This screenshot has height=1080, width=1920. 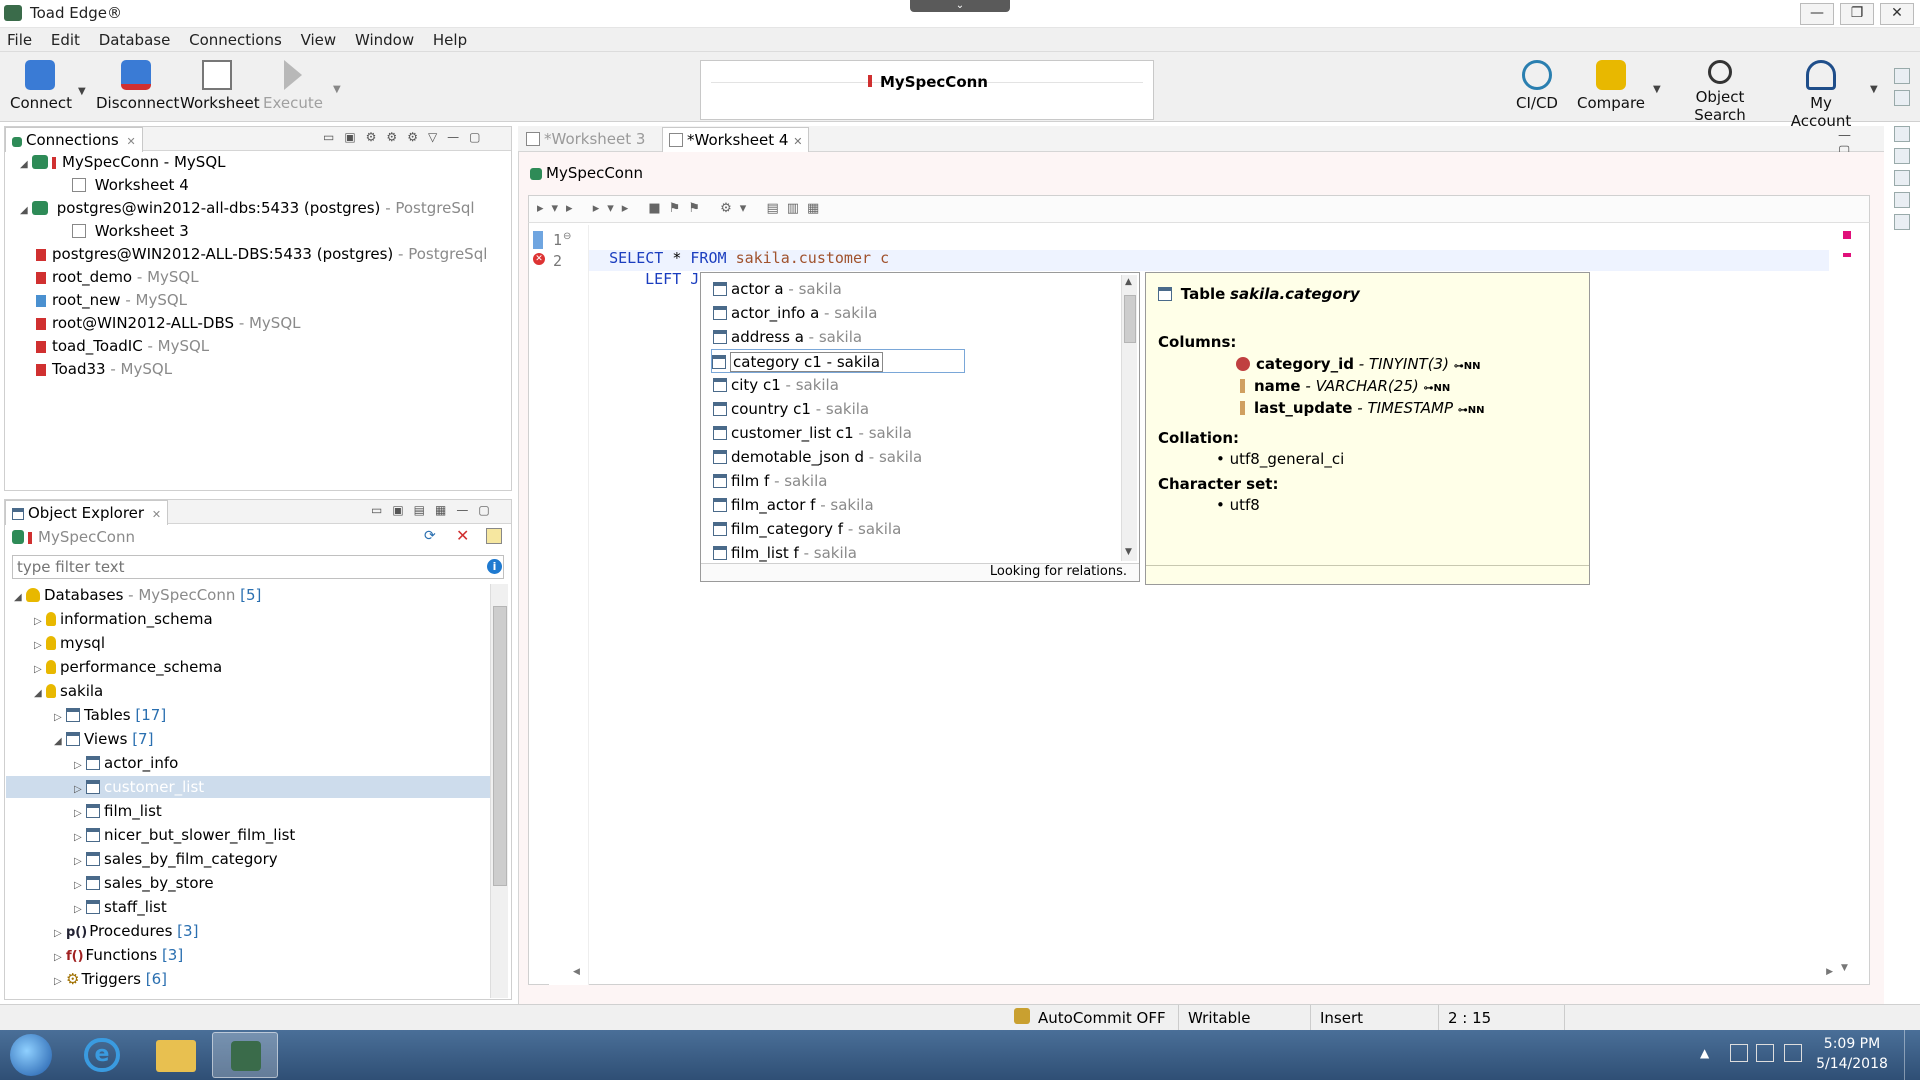 What do you see at coordinates (1821, 95) in the screenshot?
I see `my-account-button: My Account` at bounding box center [1821, 95].